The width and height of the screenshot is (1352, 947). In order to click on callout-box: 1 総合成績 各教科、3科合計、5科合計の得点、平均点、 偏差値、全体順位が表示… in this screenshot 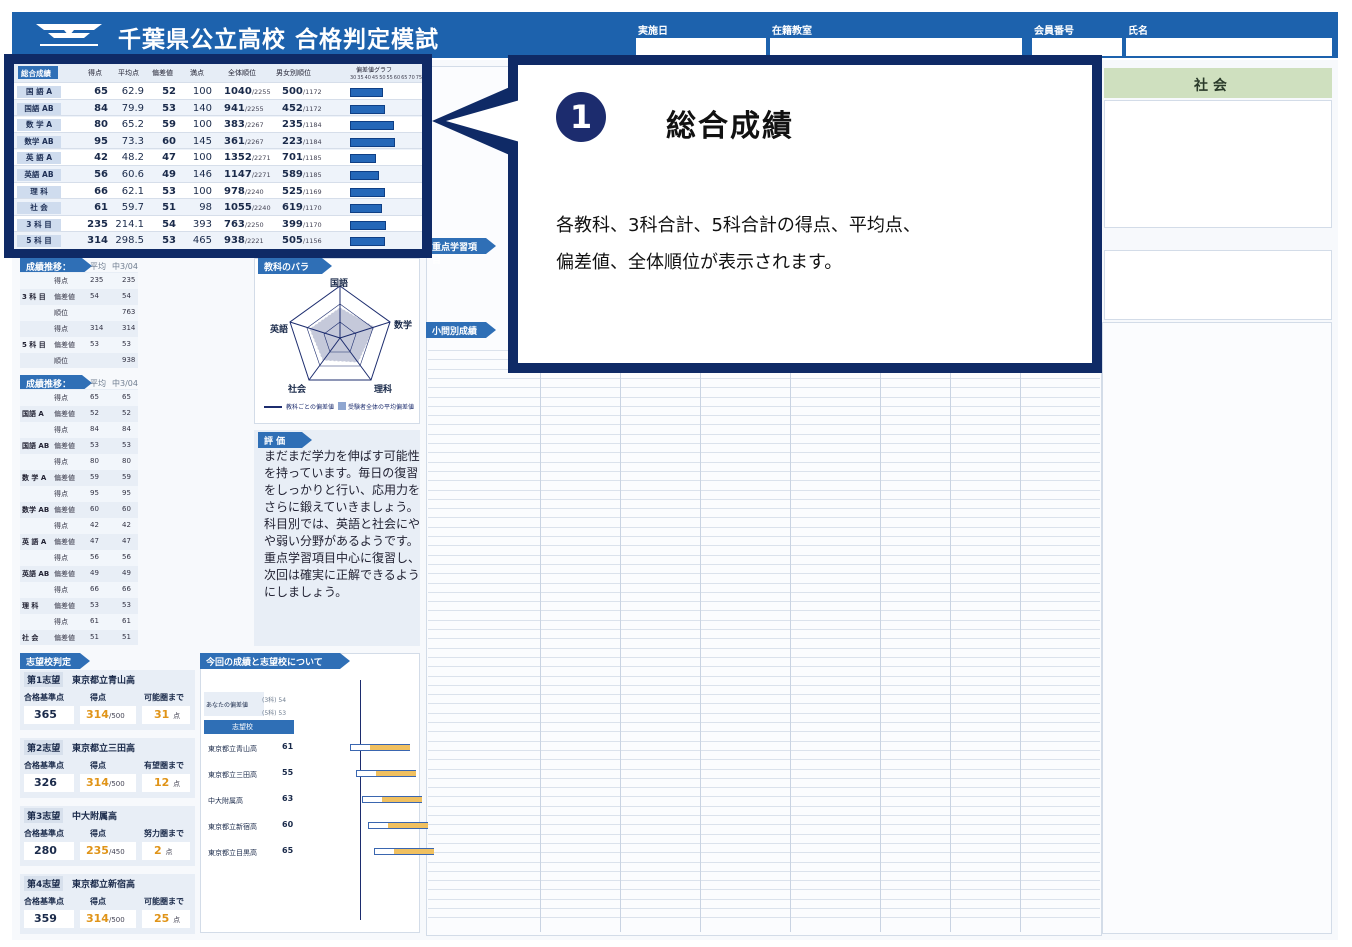, I will do `click(805, 214)`.